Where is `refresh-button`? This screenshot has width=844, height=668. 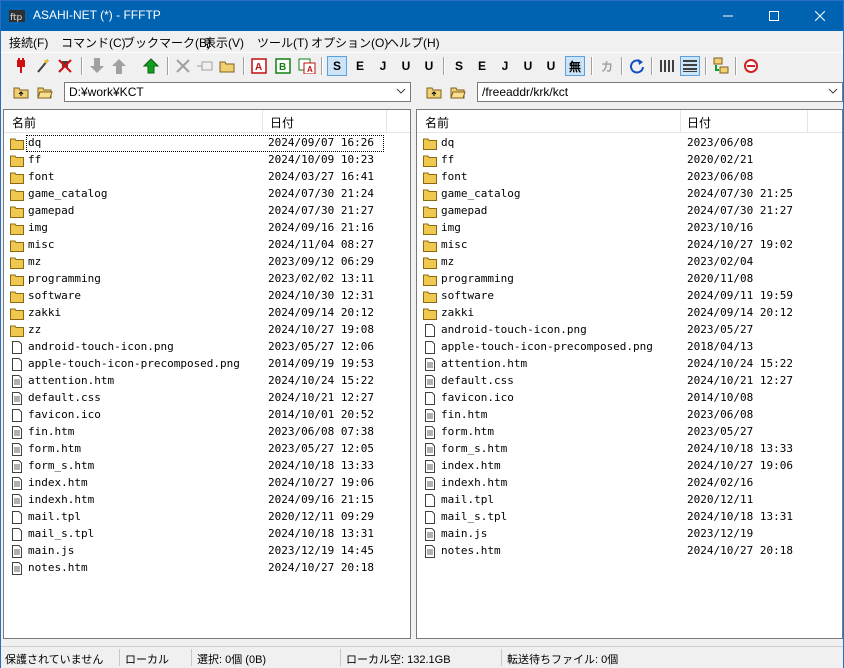
refresh-button is located at coordinates (637, 66).